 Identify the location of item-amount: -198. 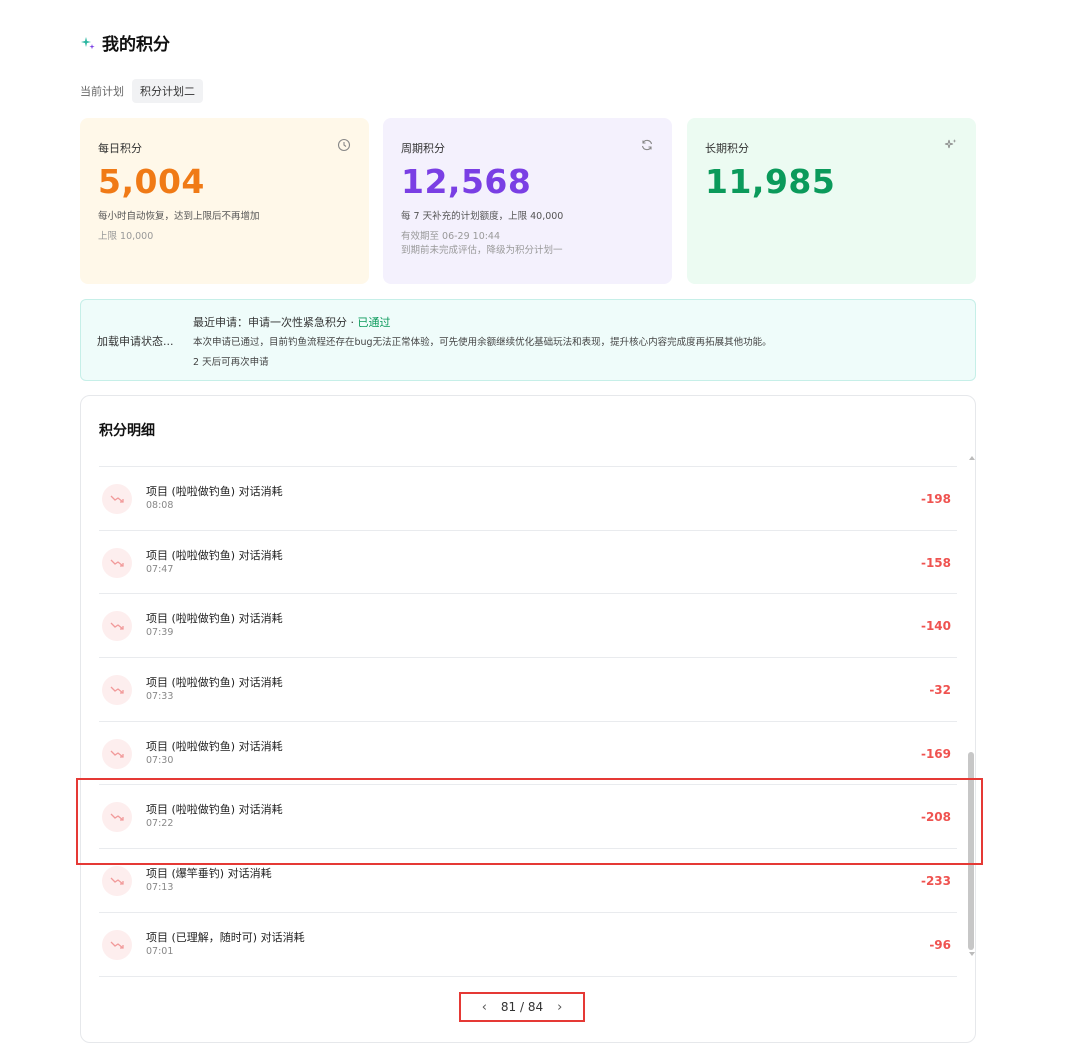
(935, 499).